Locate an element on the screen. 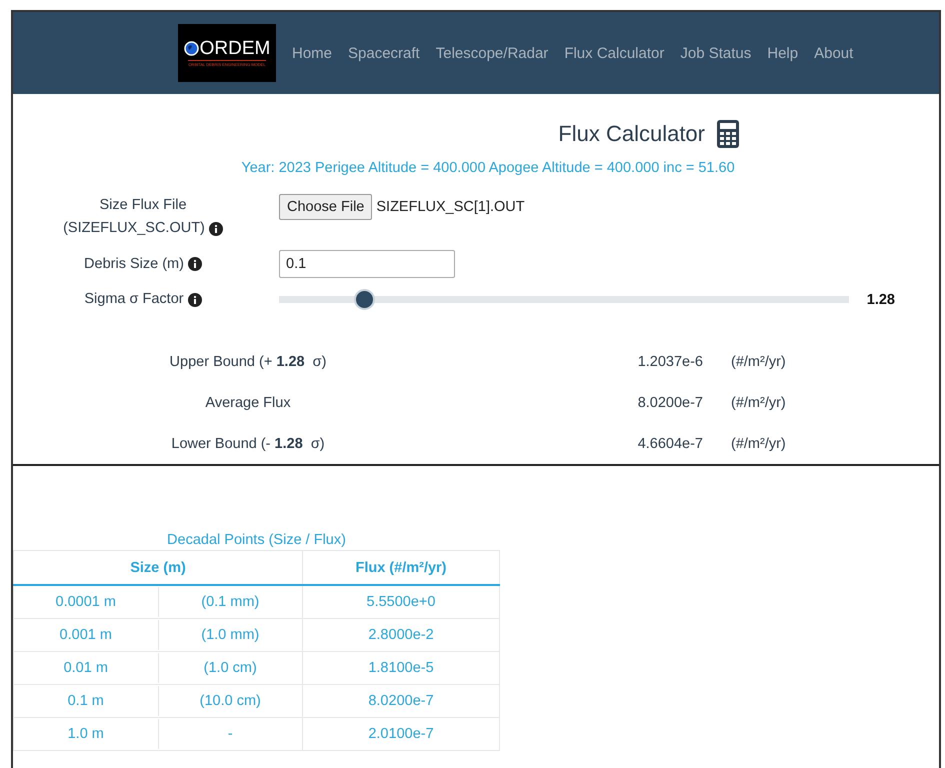  globe-icon is located at coordinates (191, 48).